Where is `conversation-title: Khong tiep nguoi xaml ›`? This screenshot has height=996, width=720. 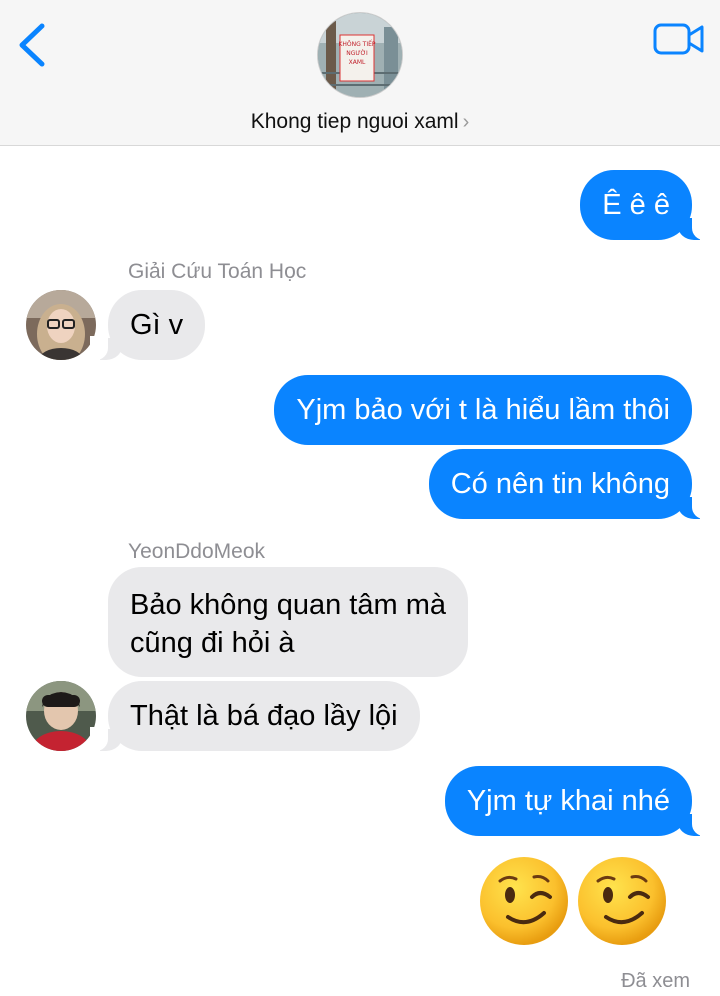
conversation-title: Khong tiep nguoi xaml › is located at coordinates (360, 122).